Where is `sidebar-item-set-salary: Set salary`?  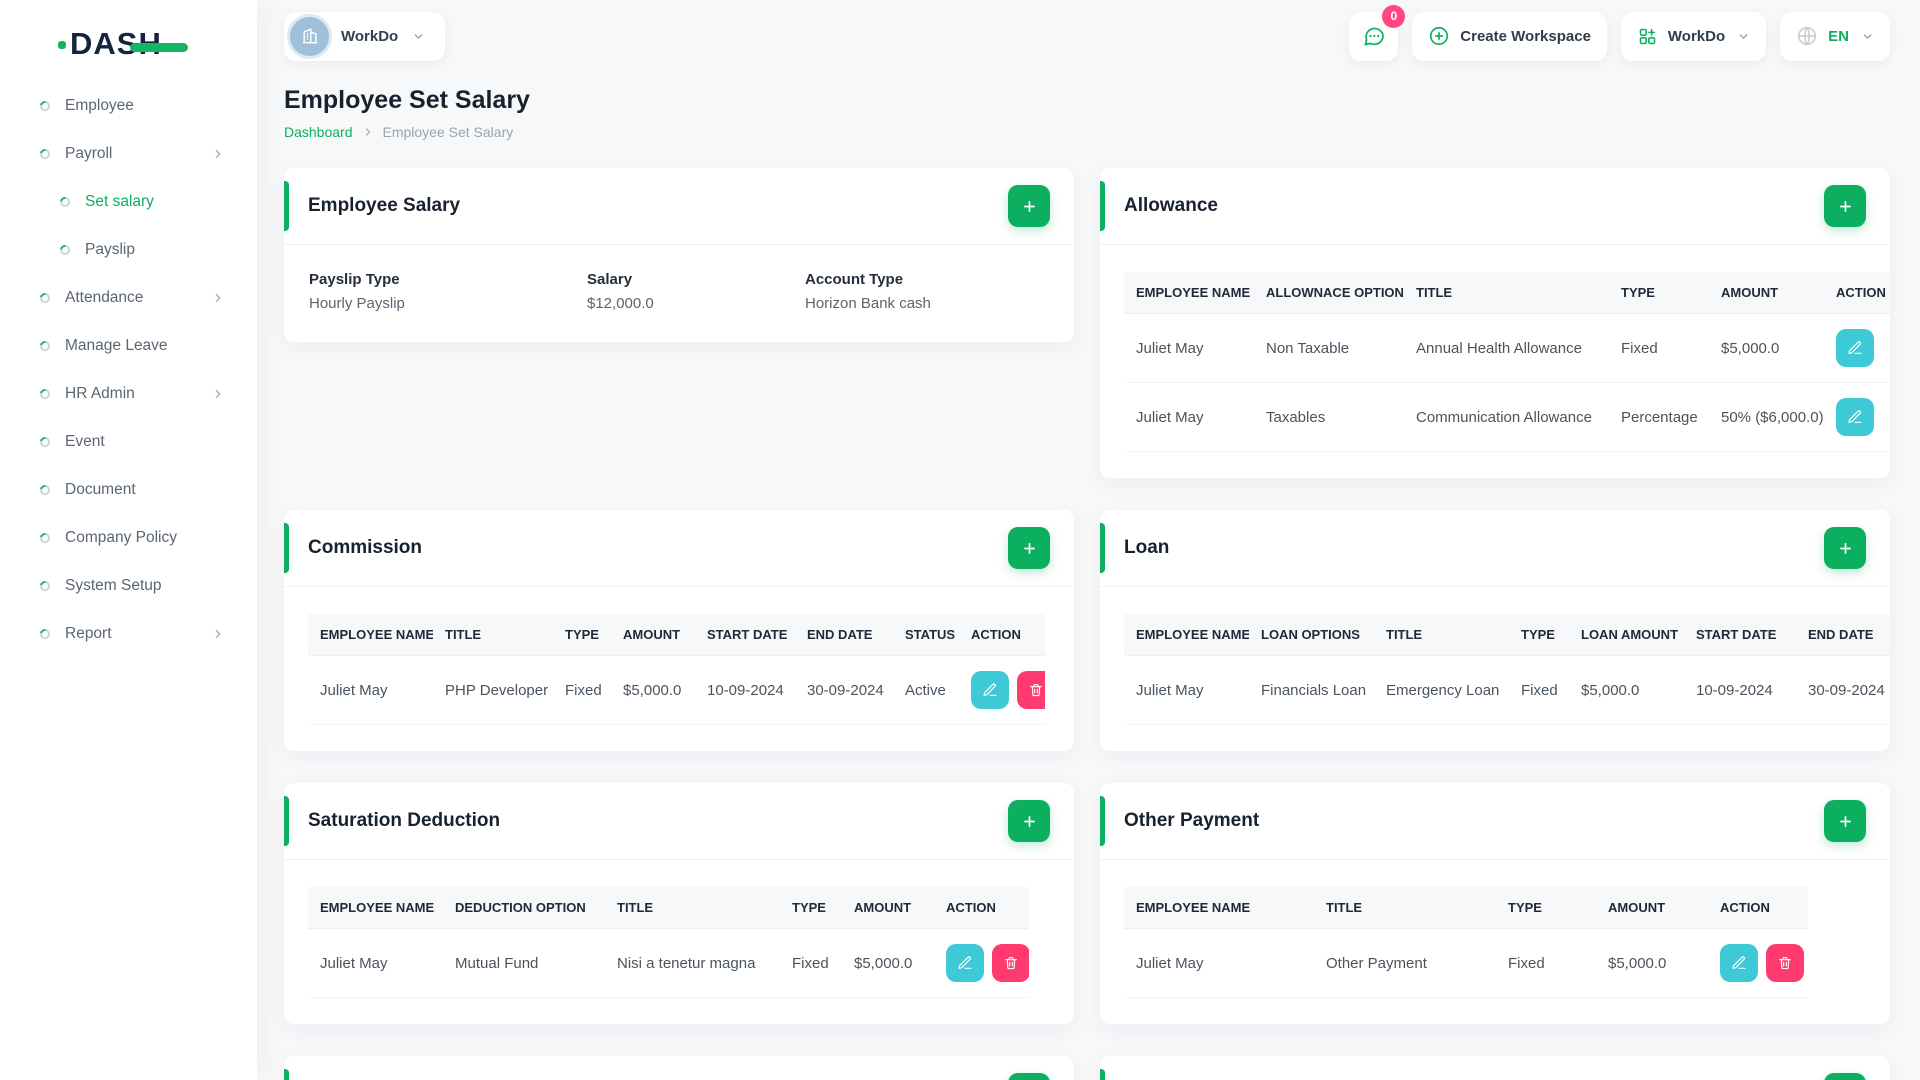 sidebar-item-set-salary: Set salary is located at coordinates (128, 202).